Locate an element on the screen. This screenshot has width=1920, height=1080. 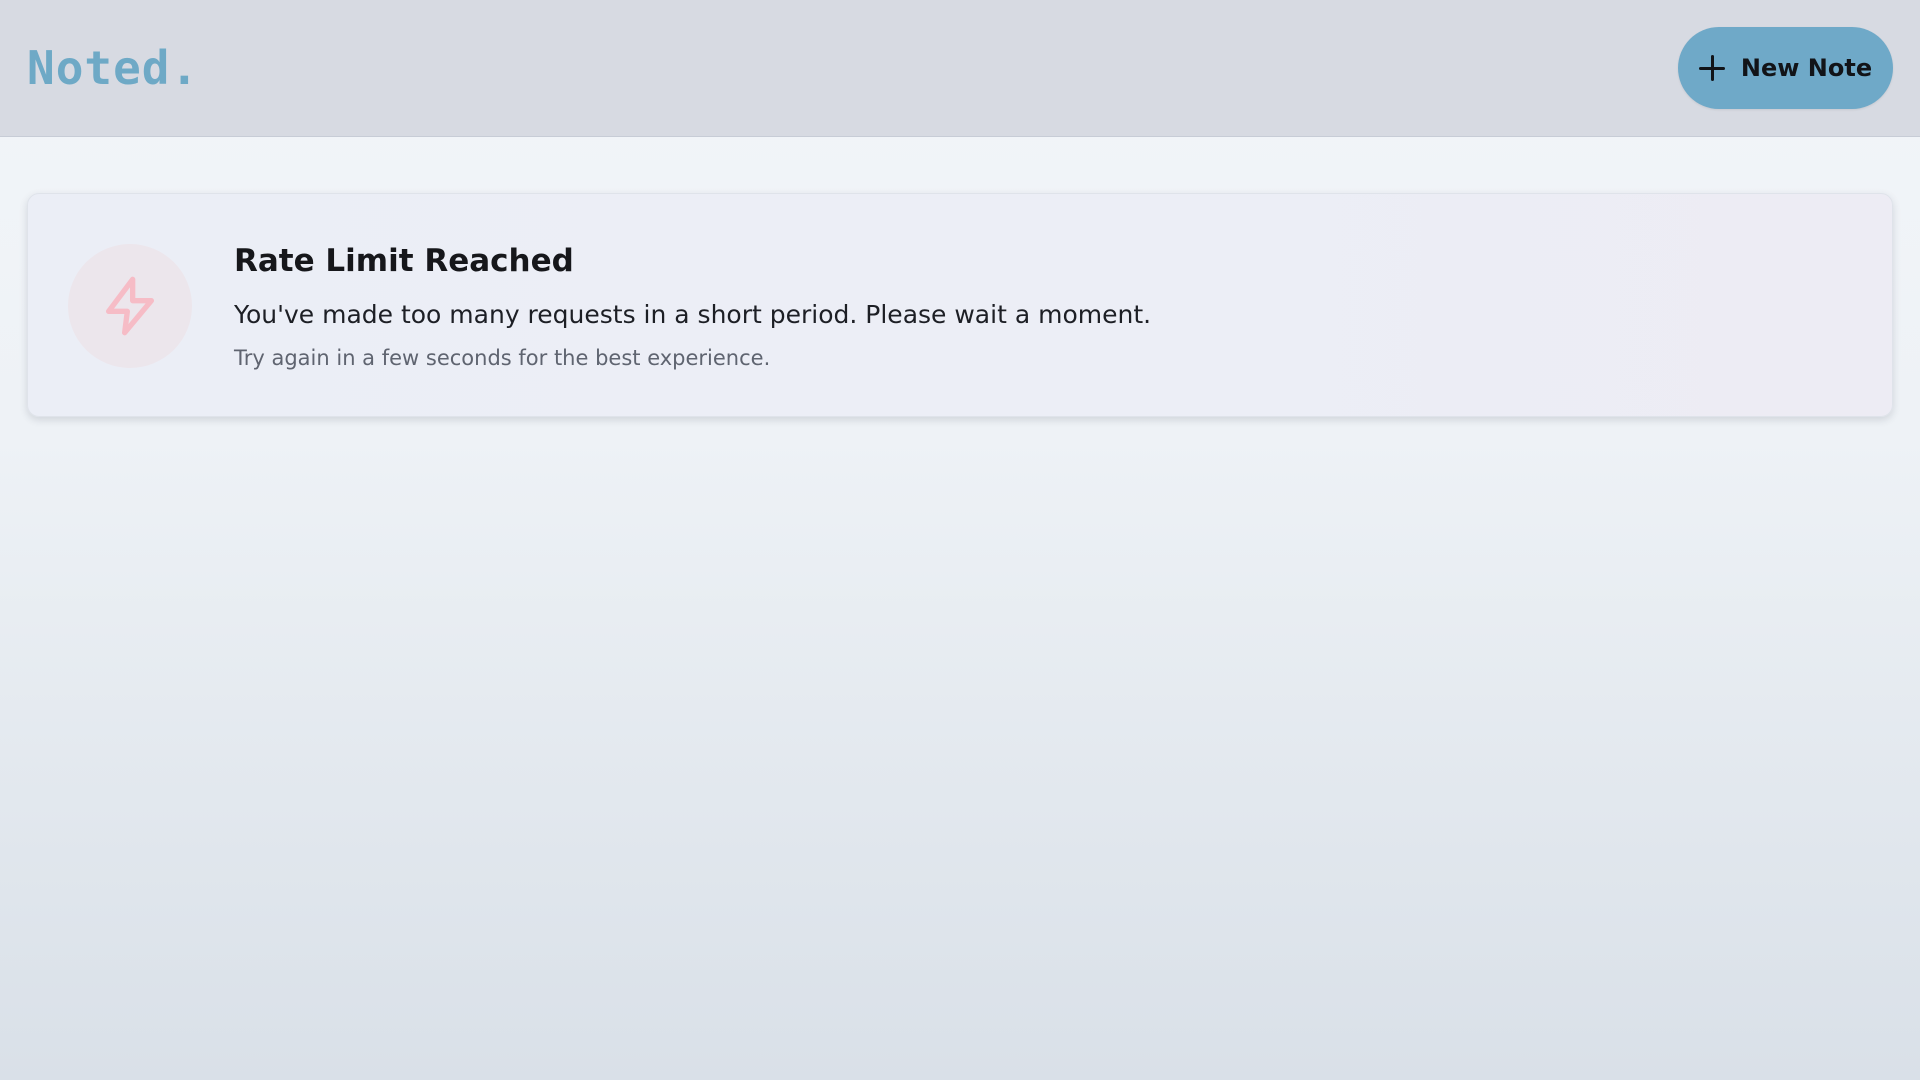
app-logo: Noted. is located at coordinates (113, 68).